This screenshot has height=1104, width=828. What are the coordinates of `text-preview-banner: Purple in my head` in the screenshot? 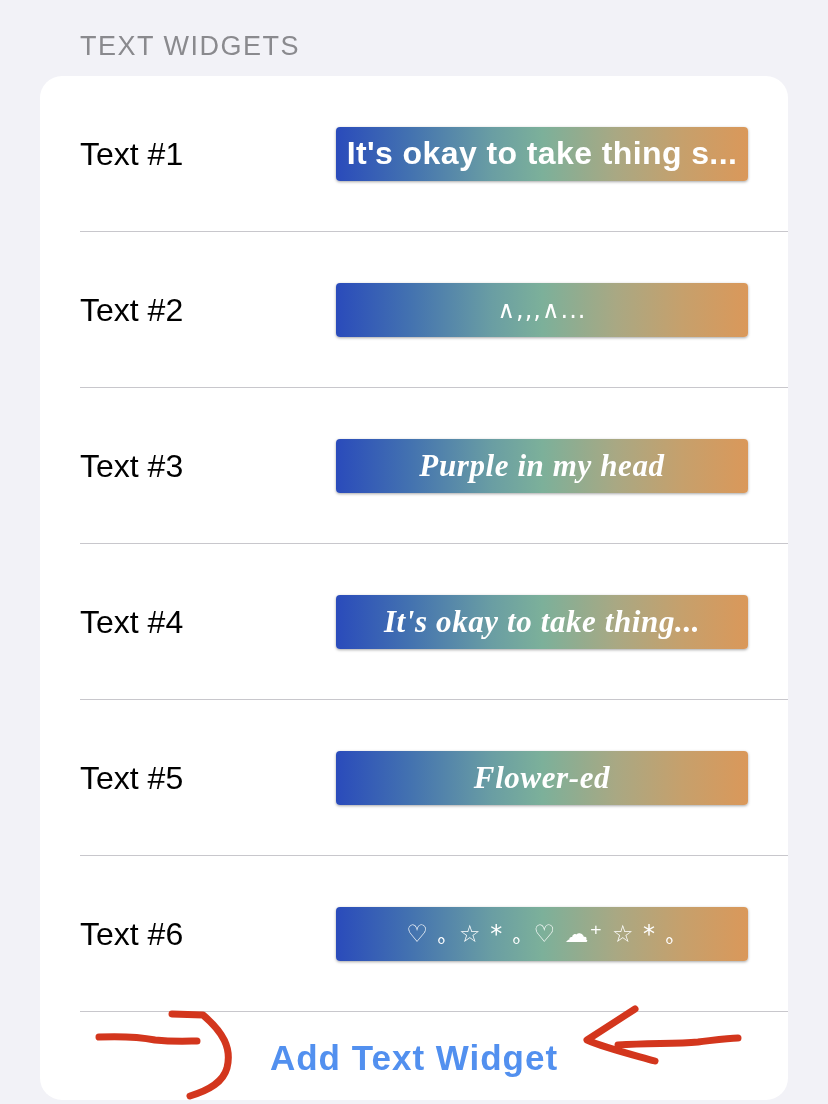 It's located at (542, 465).